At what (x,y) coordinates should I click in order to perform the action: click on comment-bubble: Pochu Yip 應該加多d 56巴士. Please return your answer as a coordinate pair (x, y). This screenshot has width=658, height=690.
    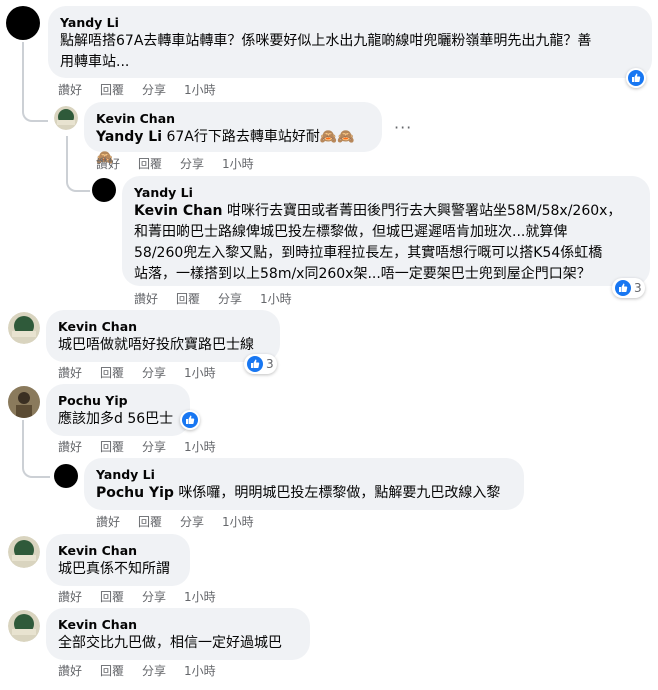
    Looking at the image, I should click on (118, 410).